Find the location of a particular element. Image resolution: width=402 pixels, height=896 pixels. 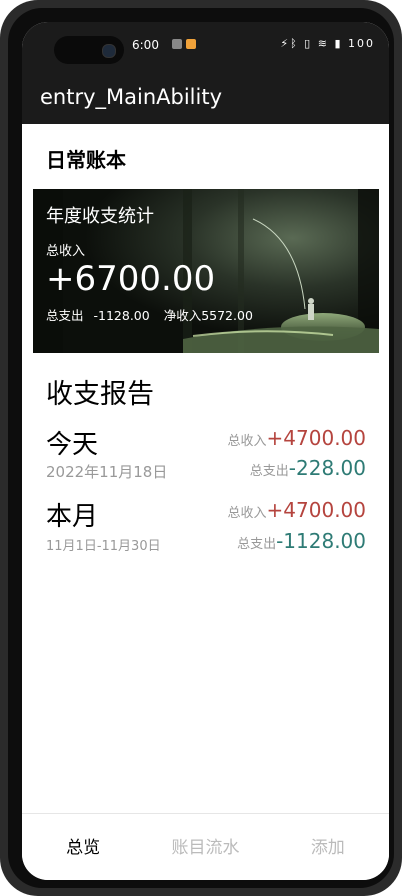

total-expense-value: -1128.00 is located at coordinates (121, 315).